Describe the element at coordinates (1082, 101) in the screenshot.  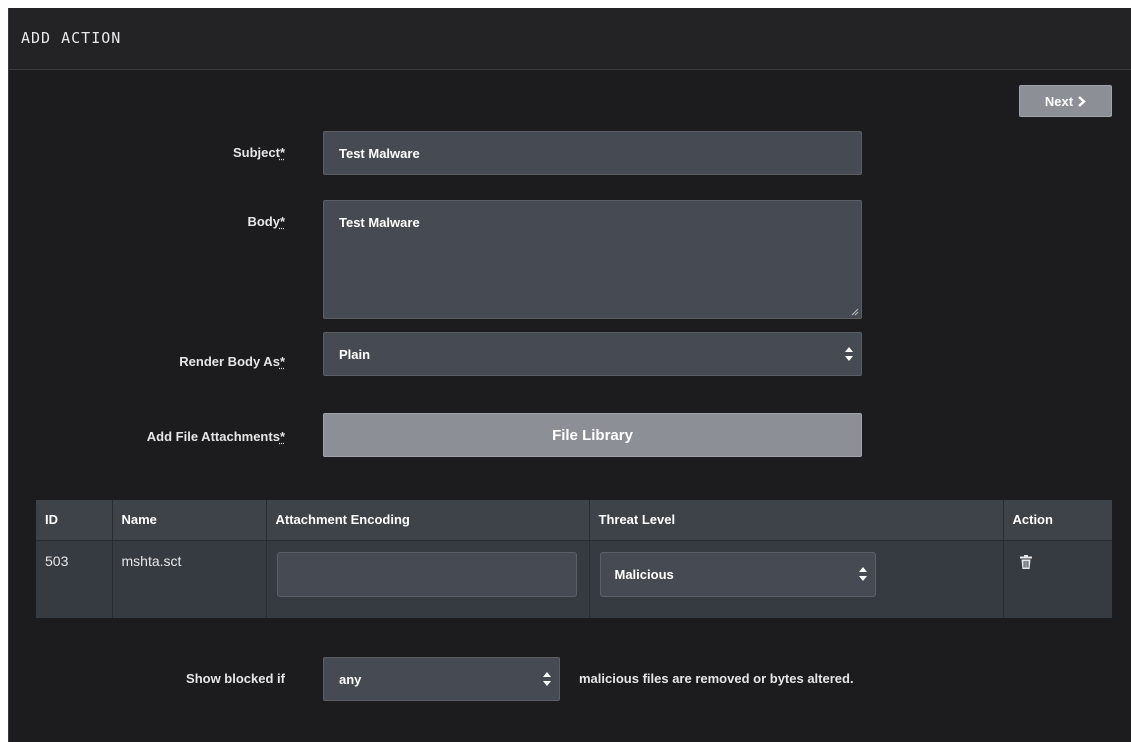
I see `chevron-right-icon` at that location.